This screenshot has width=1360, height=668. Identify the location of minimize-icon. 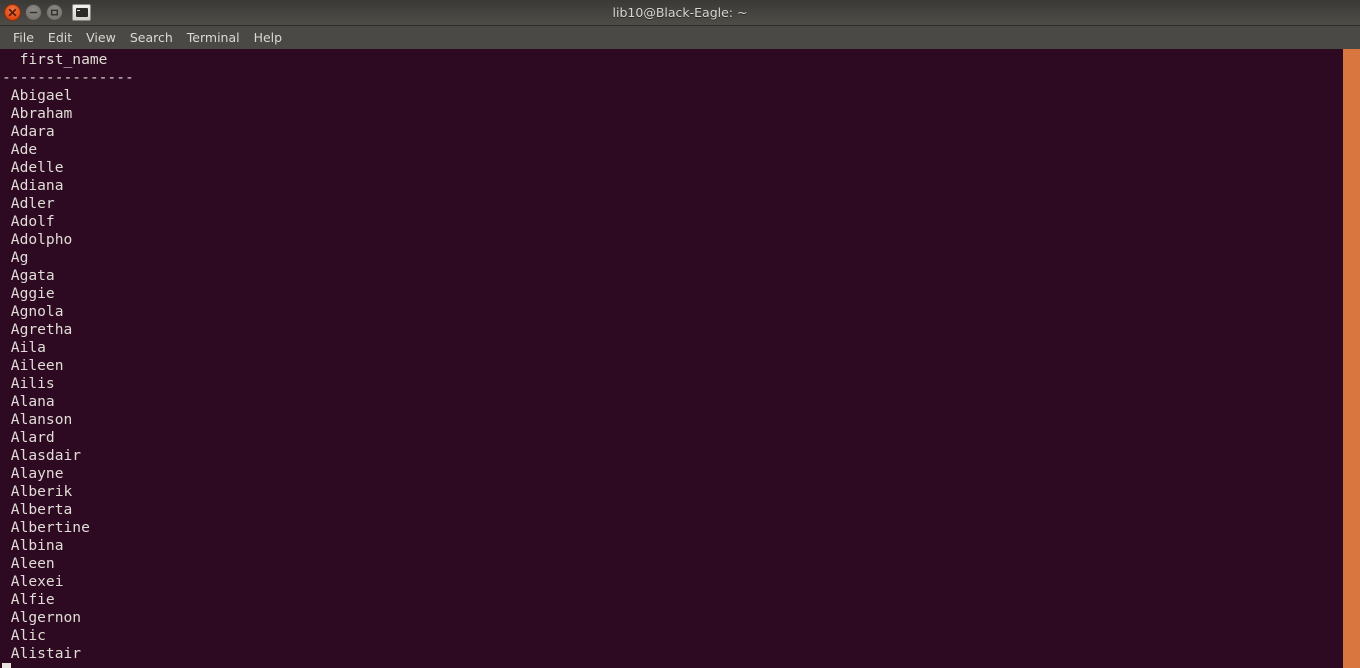
(33, 12).